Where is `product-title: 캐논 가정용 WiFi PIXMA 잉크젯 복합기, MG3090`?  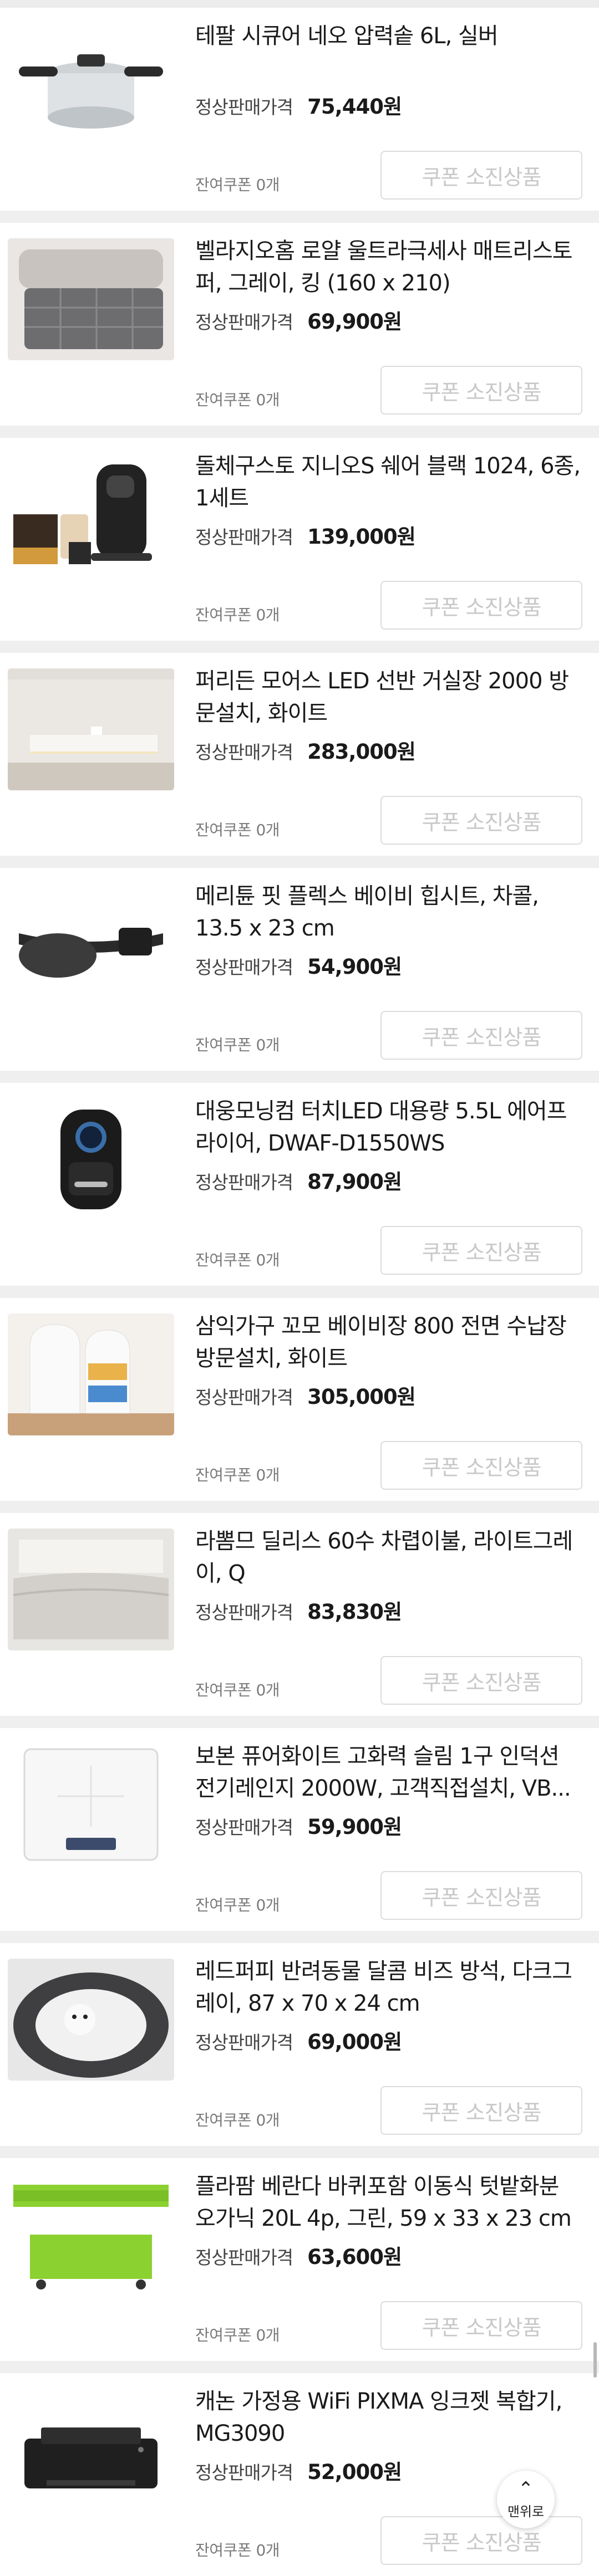 product-title: 캐논 가정용 WiFi PIXMA 잉크젯 복합기, MG3090 is located at coordinates (389, 2417).